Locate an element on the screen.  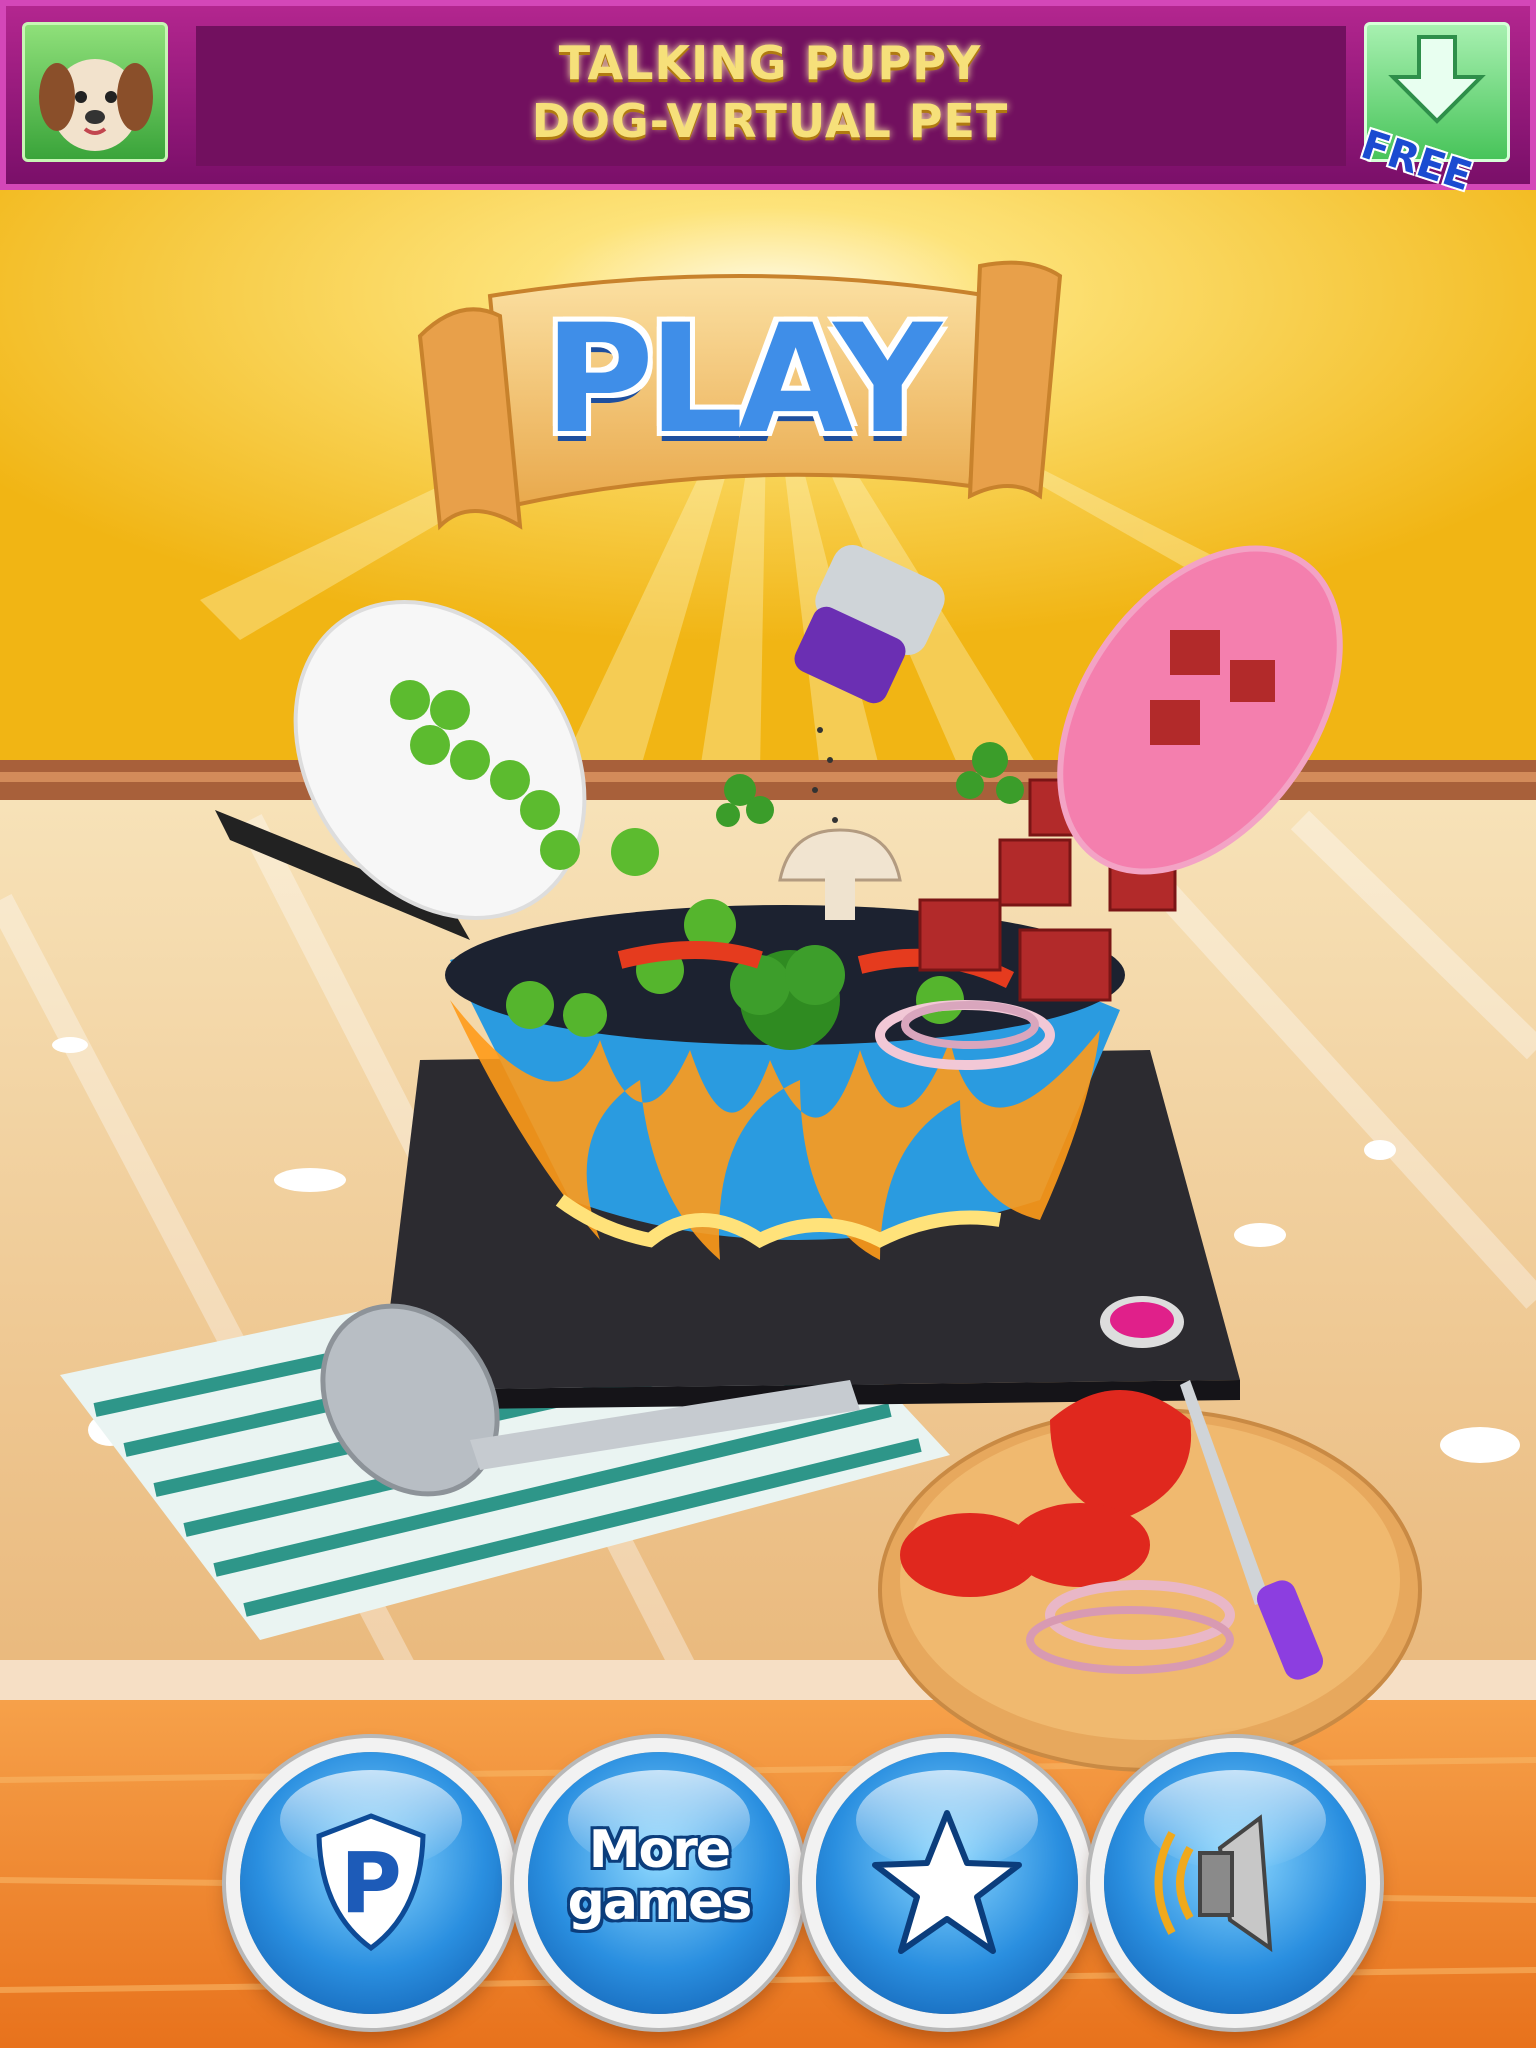
privacy-button: P is located at coordinates (371, 1883).